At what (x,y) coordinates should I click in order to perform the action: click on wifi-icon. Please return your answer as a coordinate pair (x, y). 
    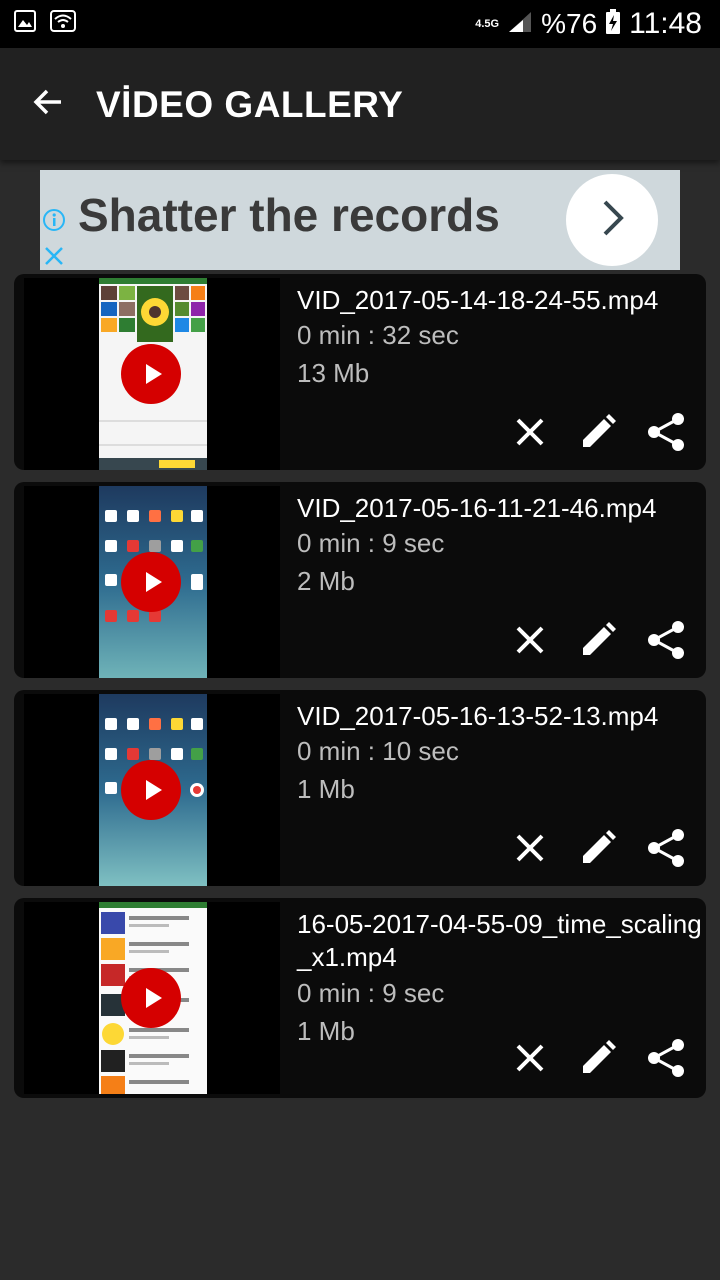
    Looking at the image, I should click on (63, 23).